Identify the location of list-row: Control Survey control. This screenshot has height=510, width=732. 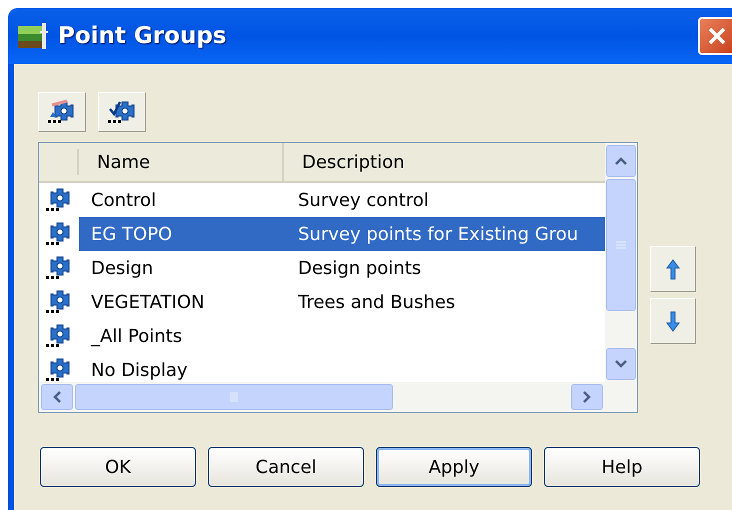
(342, 200).